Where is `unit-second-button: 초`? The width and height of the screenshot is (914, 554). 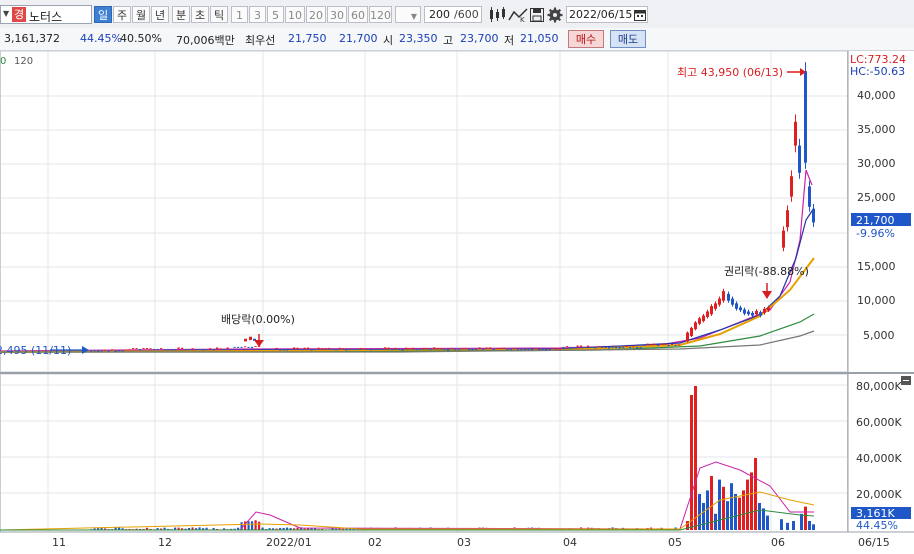 unit-second-button: 초 is located at coordinates (200, 14).